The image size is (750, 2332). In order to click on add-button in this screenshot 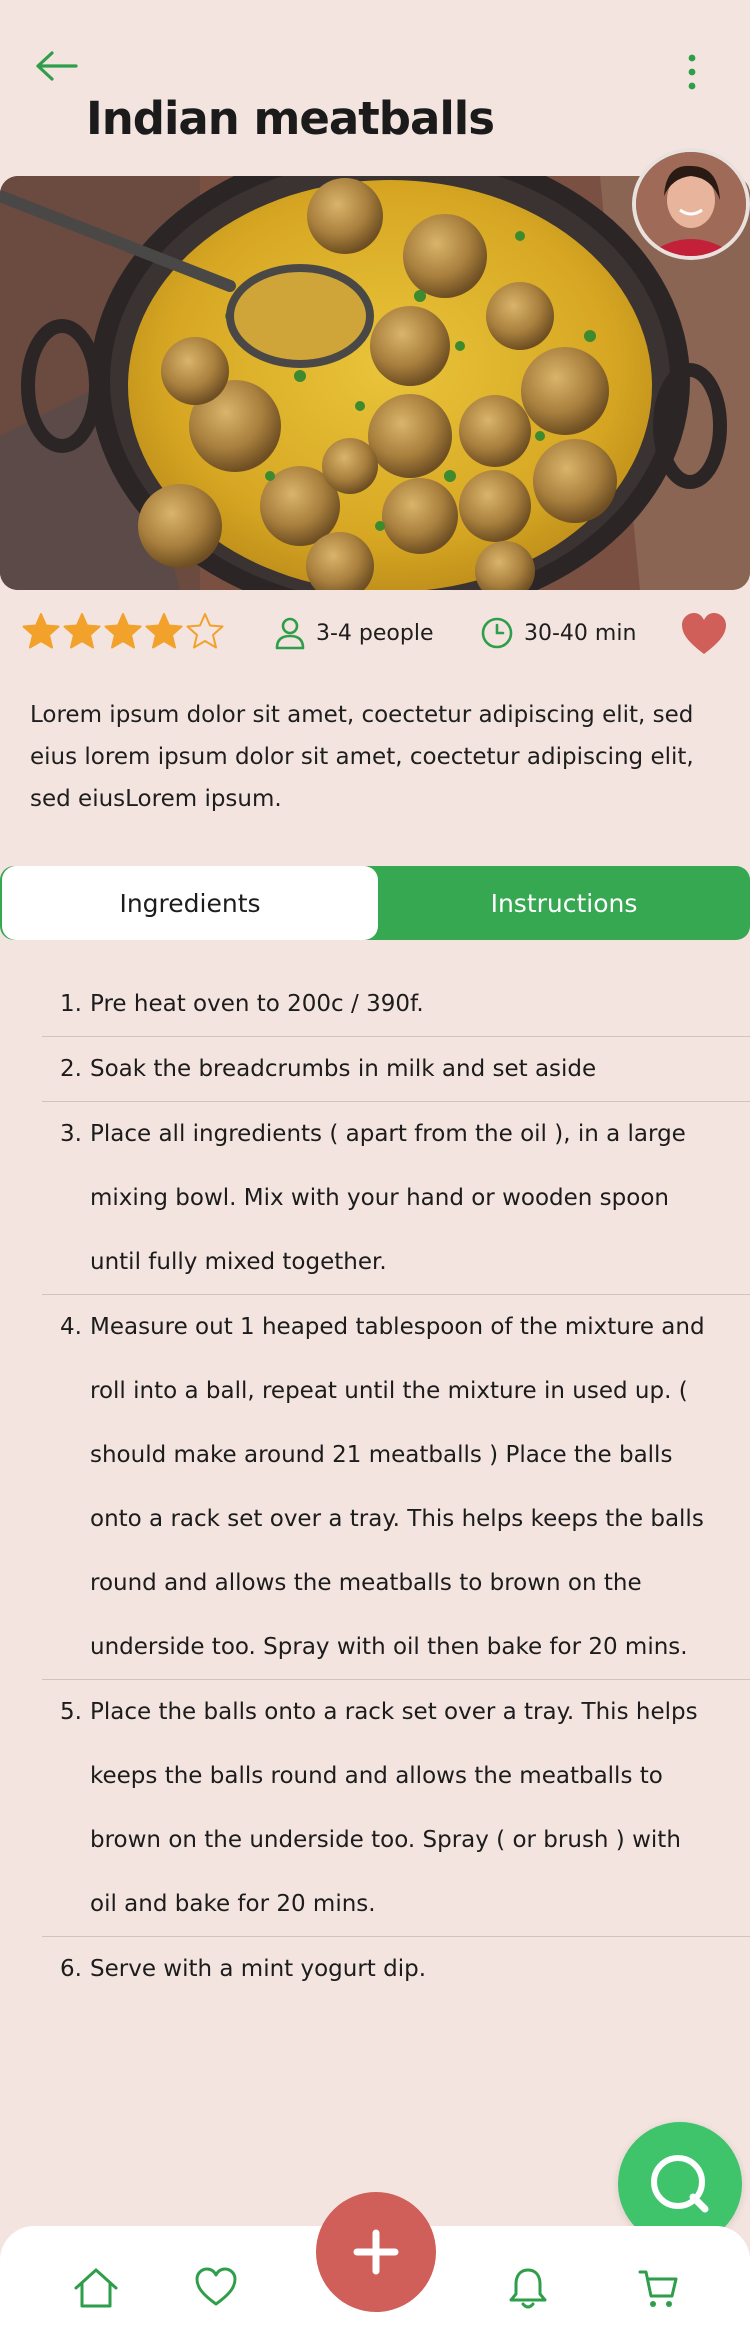, I will do `click(376, 2252)`.